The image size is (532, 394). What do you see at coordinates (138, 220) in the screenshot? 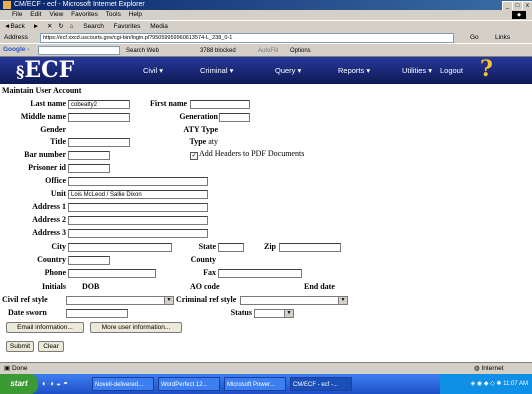
I see `address2-input` at bounding box center [138, 220].